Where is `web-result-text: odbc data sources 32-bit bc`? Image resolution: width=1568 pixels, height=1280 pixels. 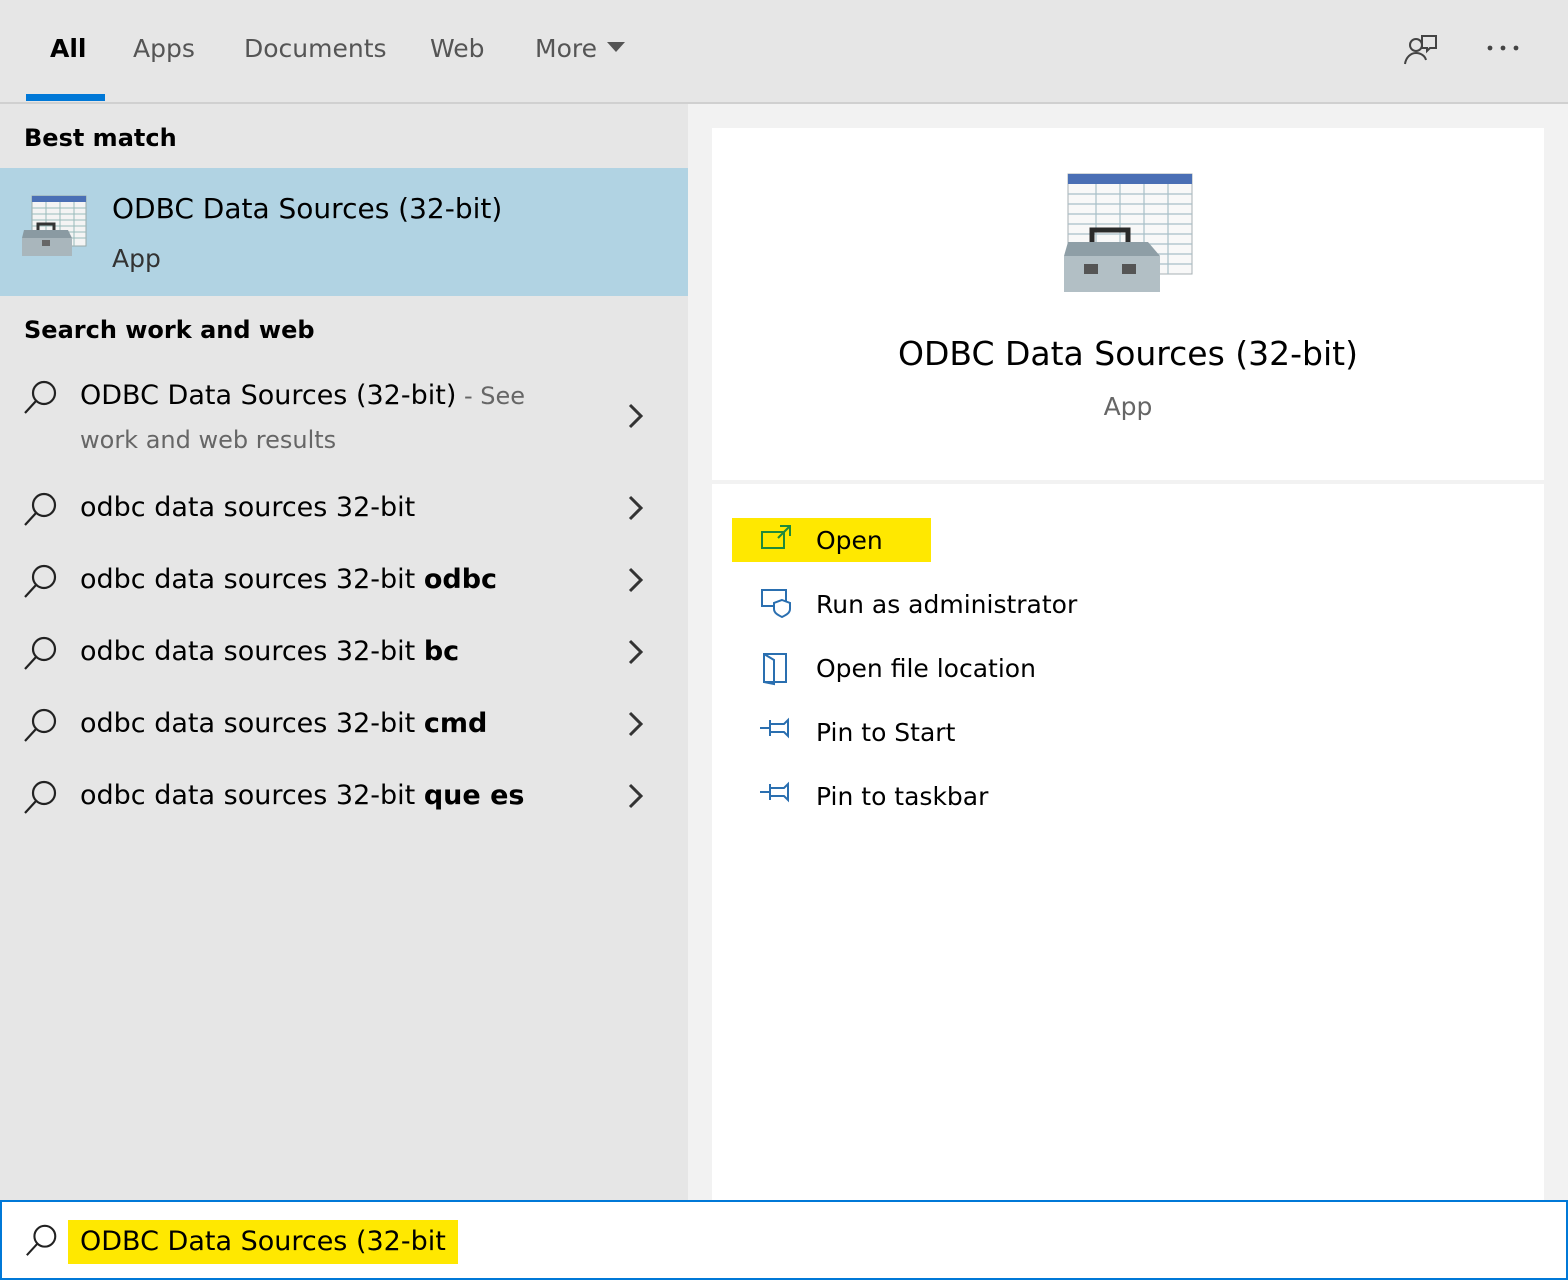 web-result-text: odbc data sources 32-bit bc is located at coordinates (269, 651).